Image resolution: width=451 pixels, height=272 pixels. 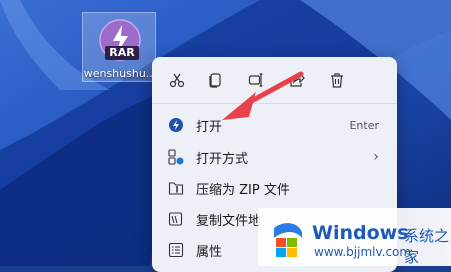 What do you see at coordinates (363, 252) in the screenshot?
I see `watermark-url: www.bjjmlv.com` at bounding box center [363, 252].